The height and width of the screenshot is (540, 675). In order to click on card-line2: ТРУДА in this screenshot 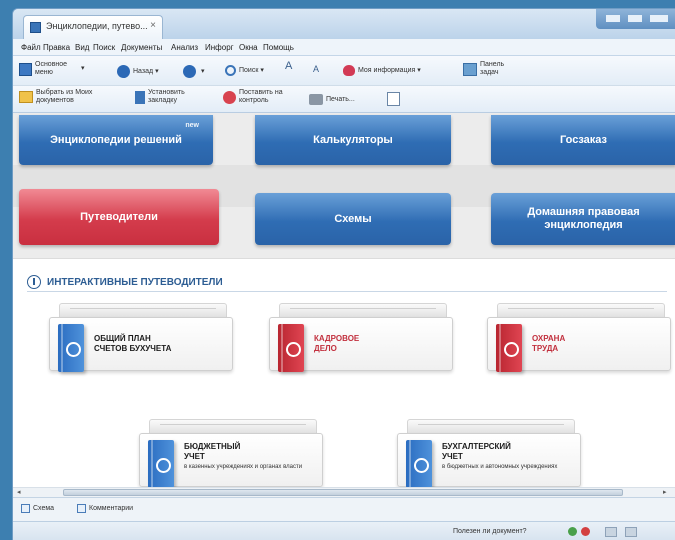, I will do `click(545, 348)`.